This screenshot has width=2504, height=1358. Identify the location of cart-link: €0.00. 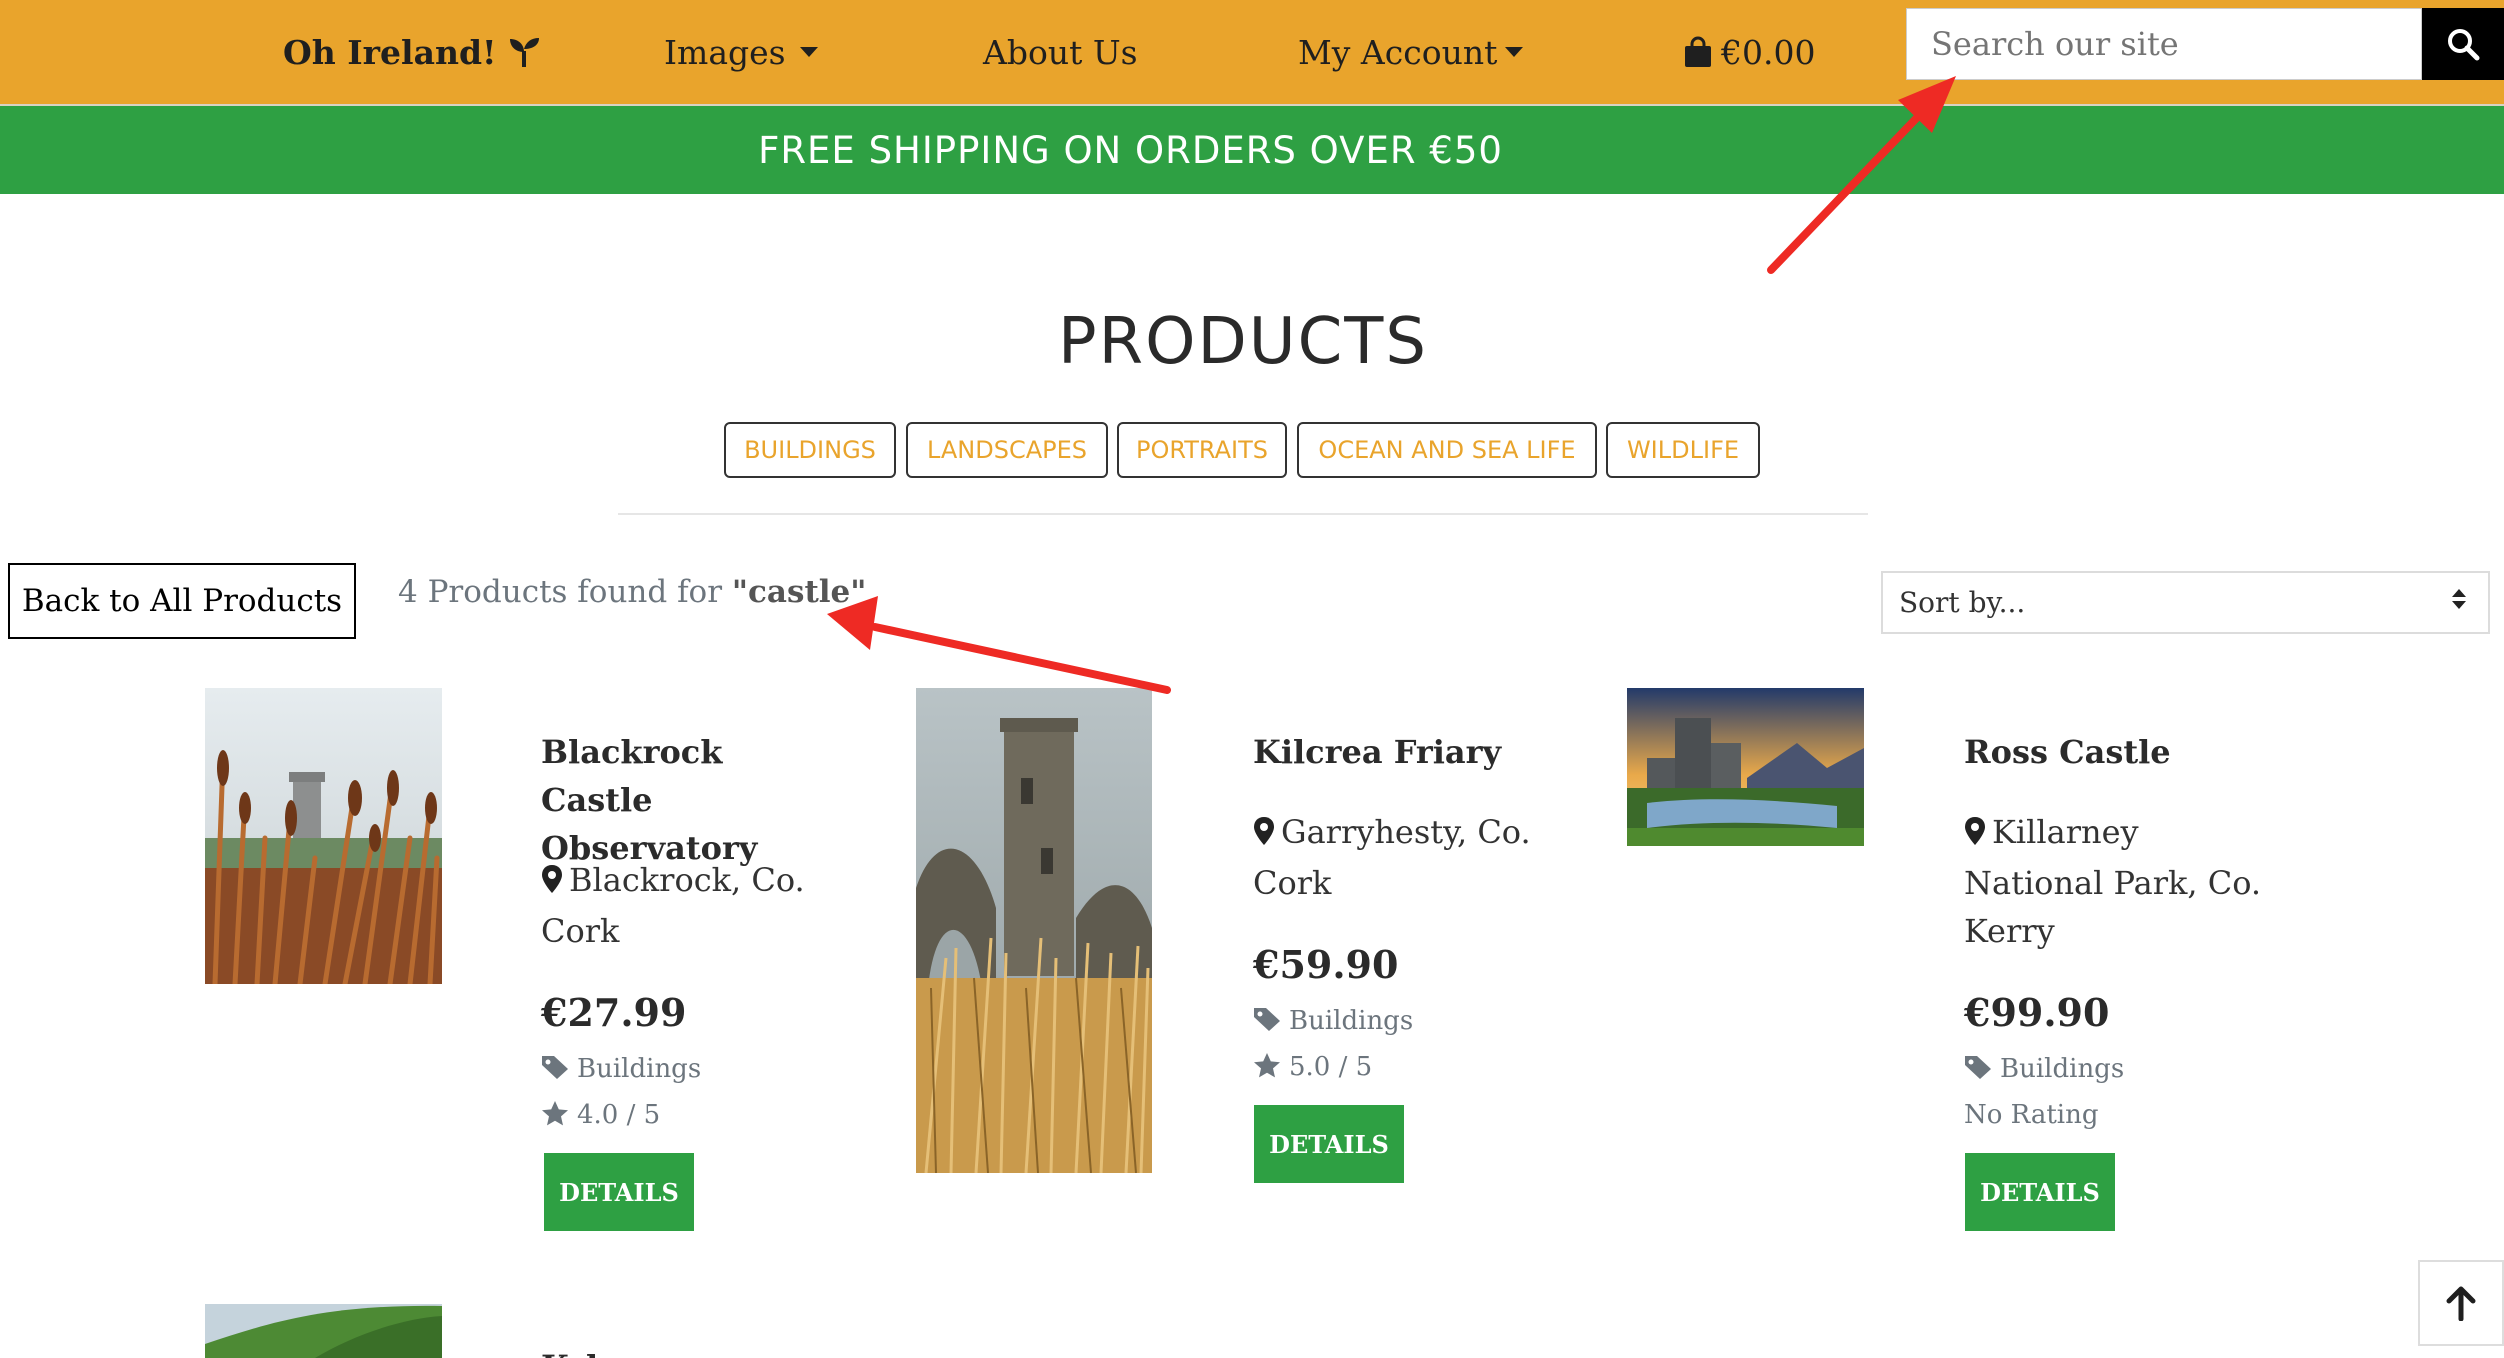
(1749, 52).